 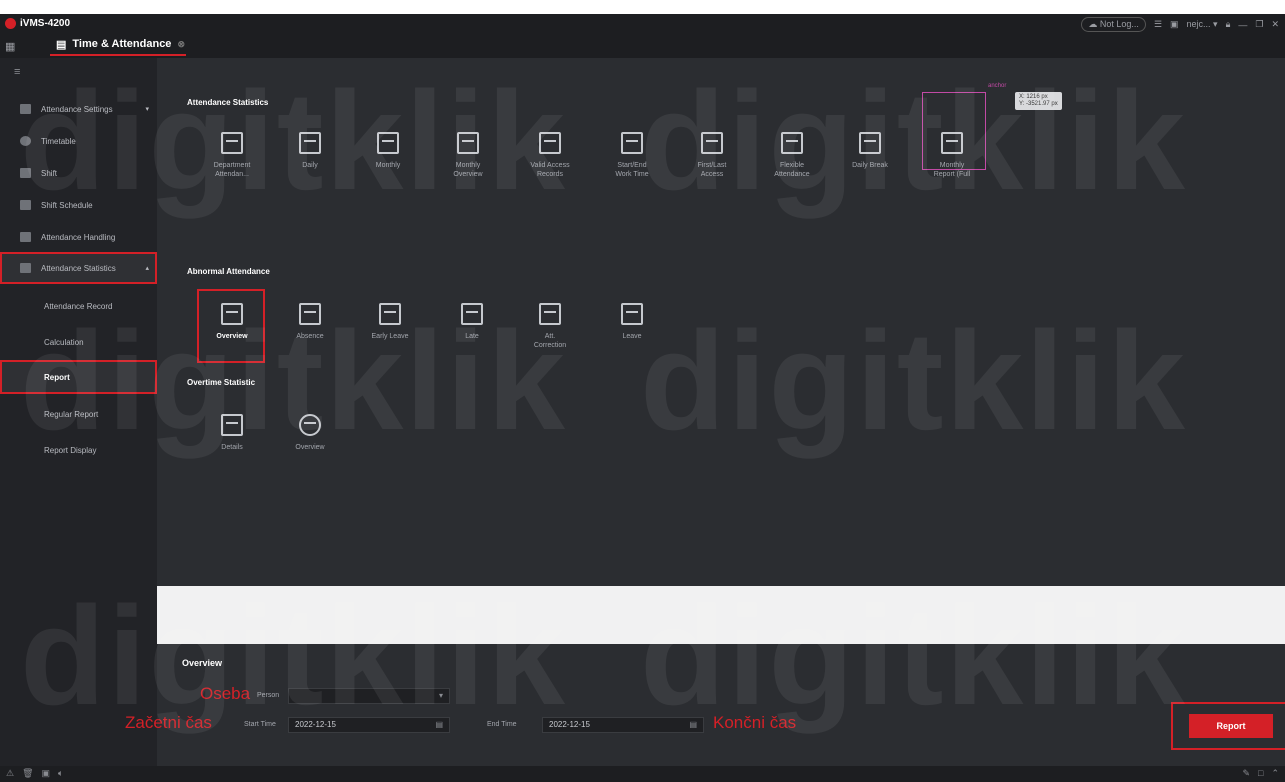 I want to click on window-icon: □, so click(x=1260, y=773).